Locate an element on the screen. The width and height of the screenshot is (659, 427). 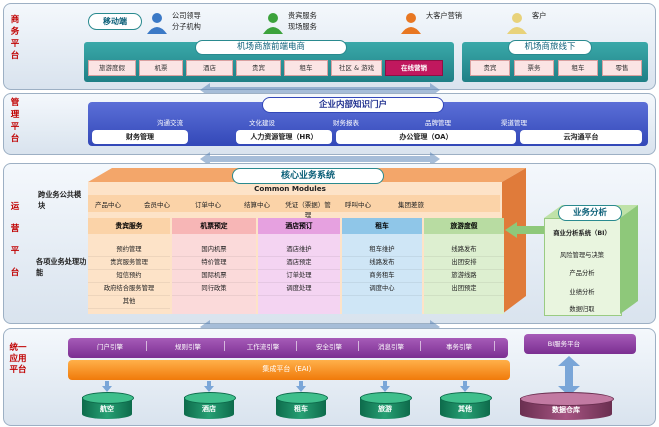
bi-service-label: BI服务平台 is located at coordinates (564, 344).